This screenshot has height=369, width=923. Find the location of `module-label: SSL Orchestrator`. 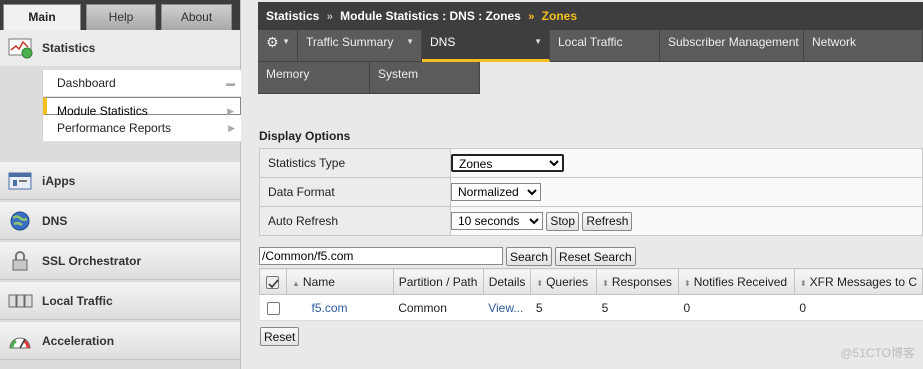

module-label: SSL Orchestrator is located at coordinates (92, 260).